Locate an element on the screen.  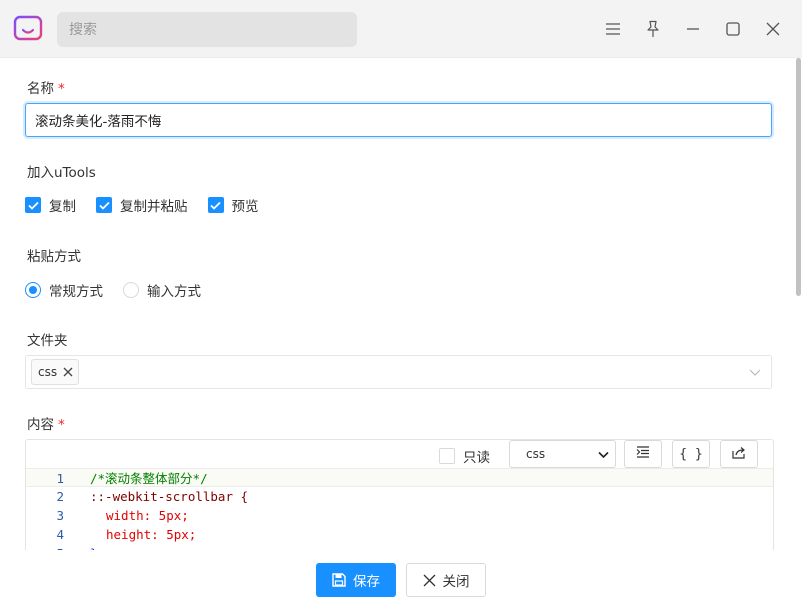
readonly-checkbox: 只读 is located at coordinates (464, 456).